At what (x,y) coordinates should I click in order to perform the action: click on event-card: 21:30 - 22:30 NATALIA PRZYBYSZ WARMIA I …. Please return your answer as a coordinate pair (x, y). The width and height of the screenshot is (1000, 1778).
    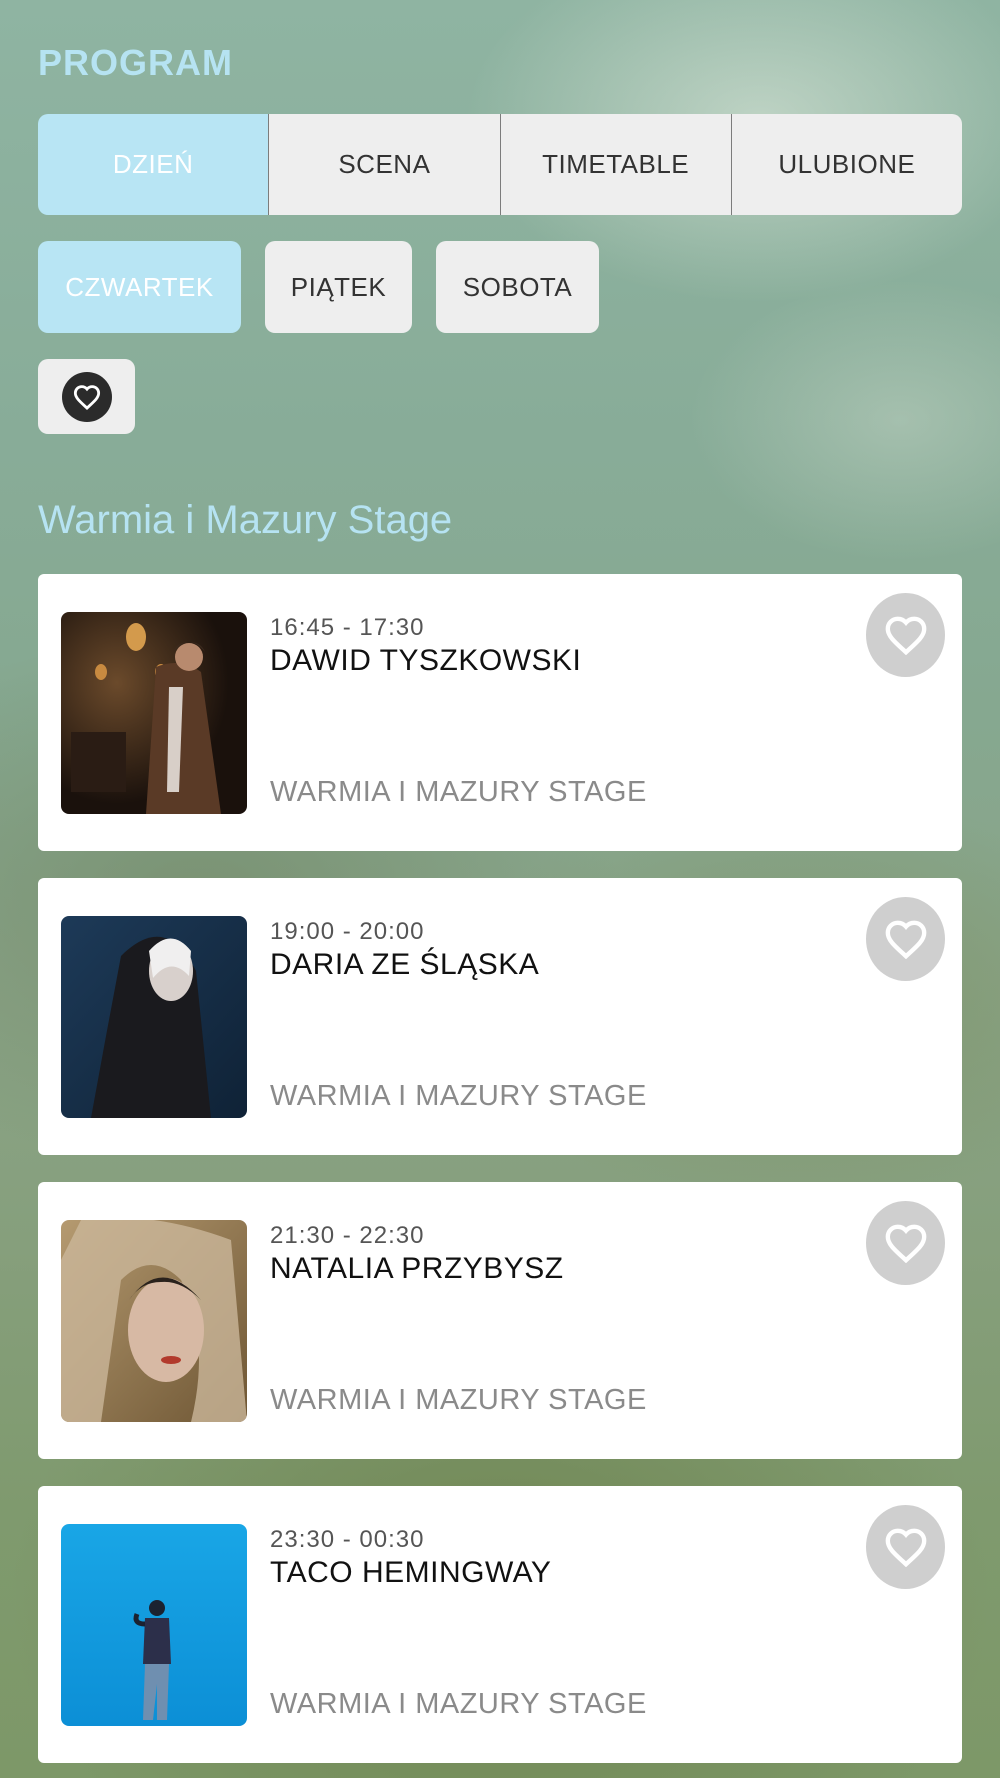
    Looking at the image, I should click on (500, 1320).